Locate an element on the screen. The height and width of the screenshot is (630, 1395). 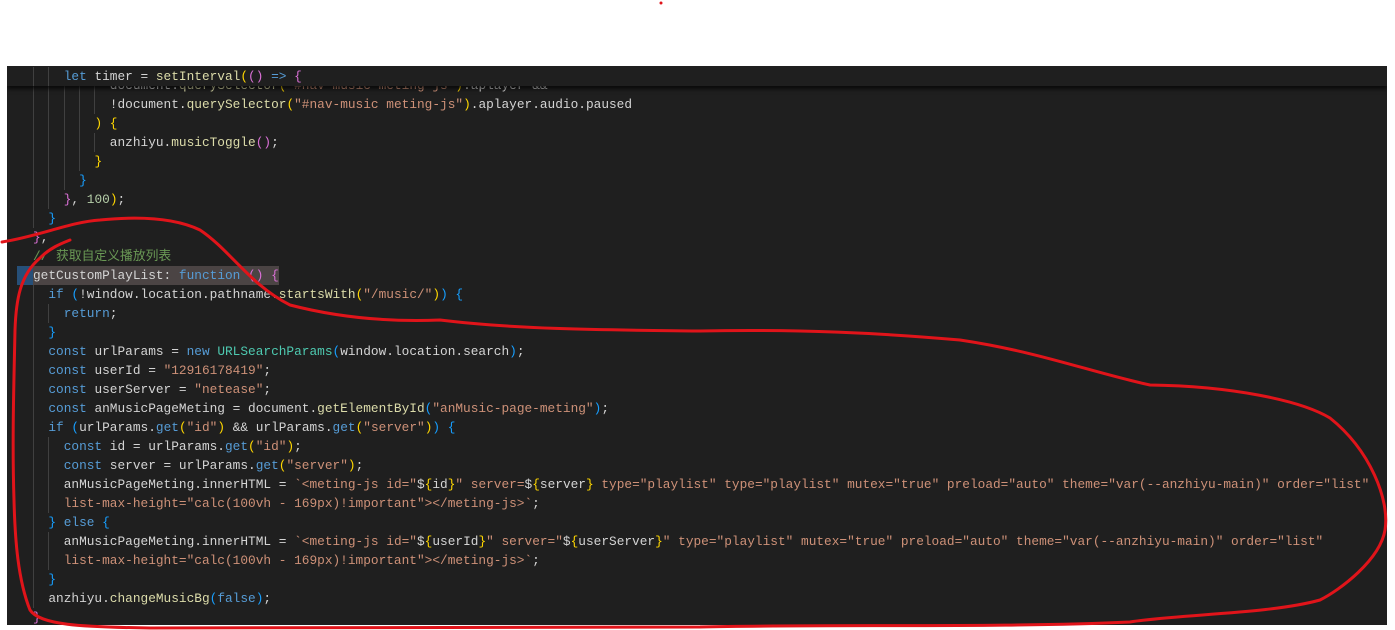
code-line: // 获取自定义播放列表 is located at coordinates (697, 256).